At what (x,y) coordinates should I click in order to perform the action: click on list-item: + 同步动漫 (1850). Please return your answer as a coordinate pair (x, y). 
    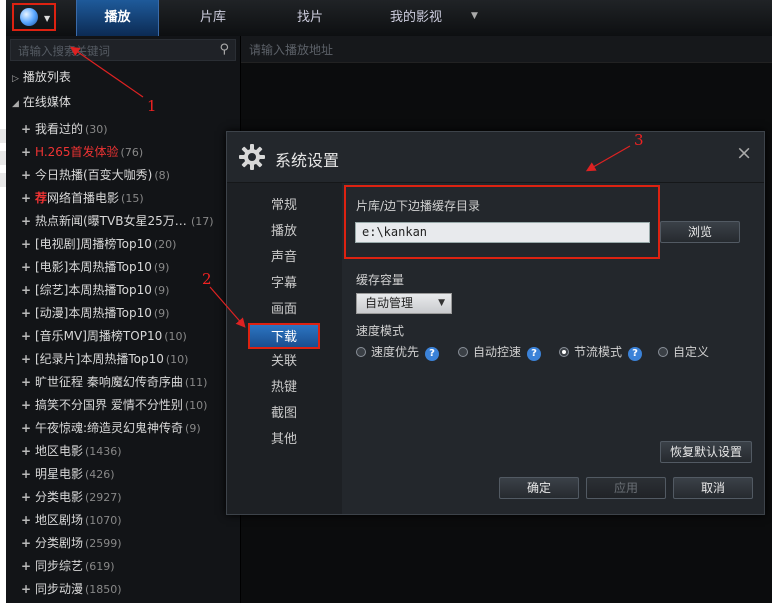
    Looking at the image, I should click on (123, 589).